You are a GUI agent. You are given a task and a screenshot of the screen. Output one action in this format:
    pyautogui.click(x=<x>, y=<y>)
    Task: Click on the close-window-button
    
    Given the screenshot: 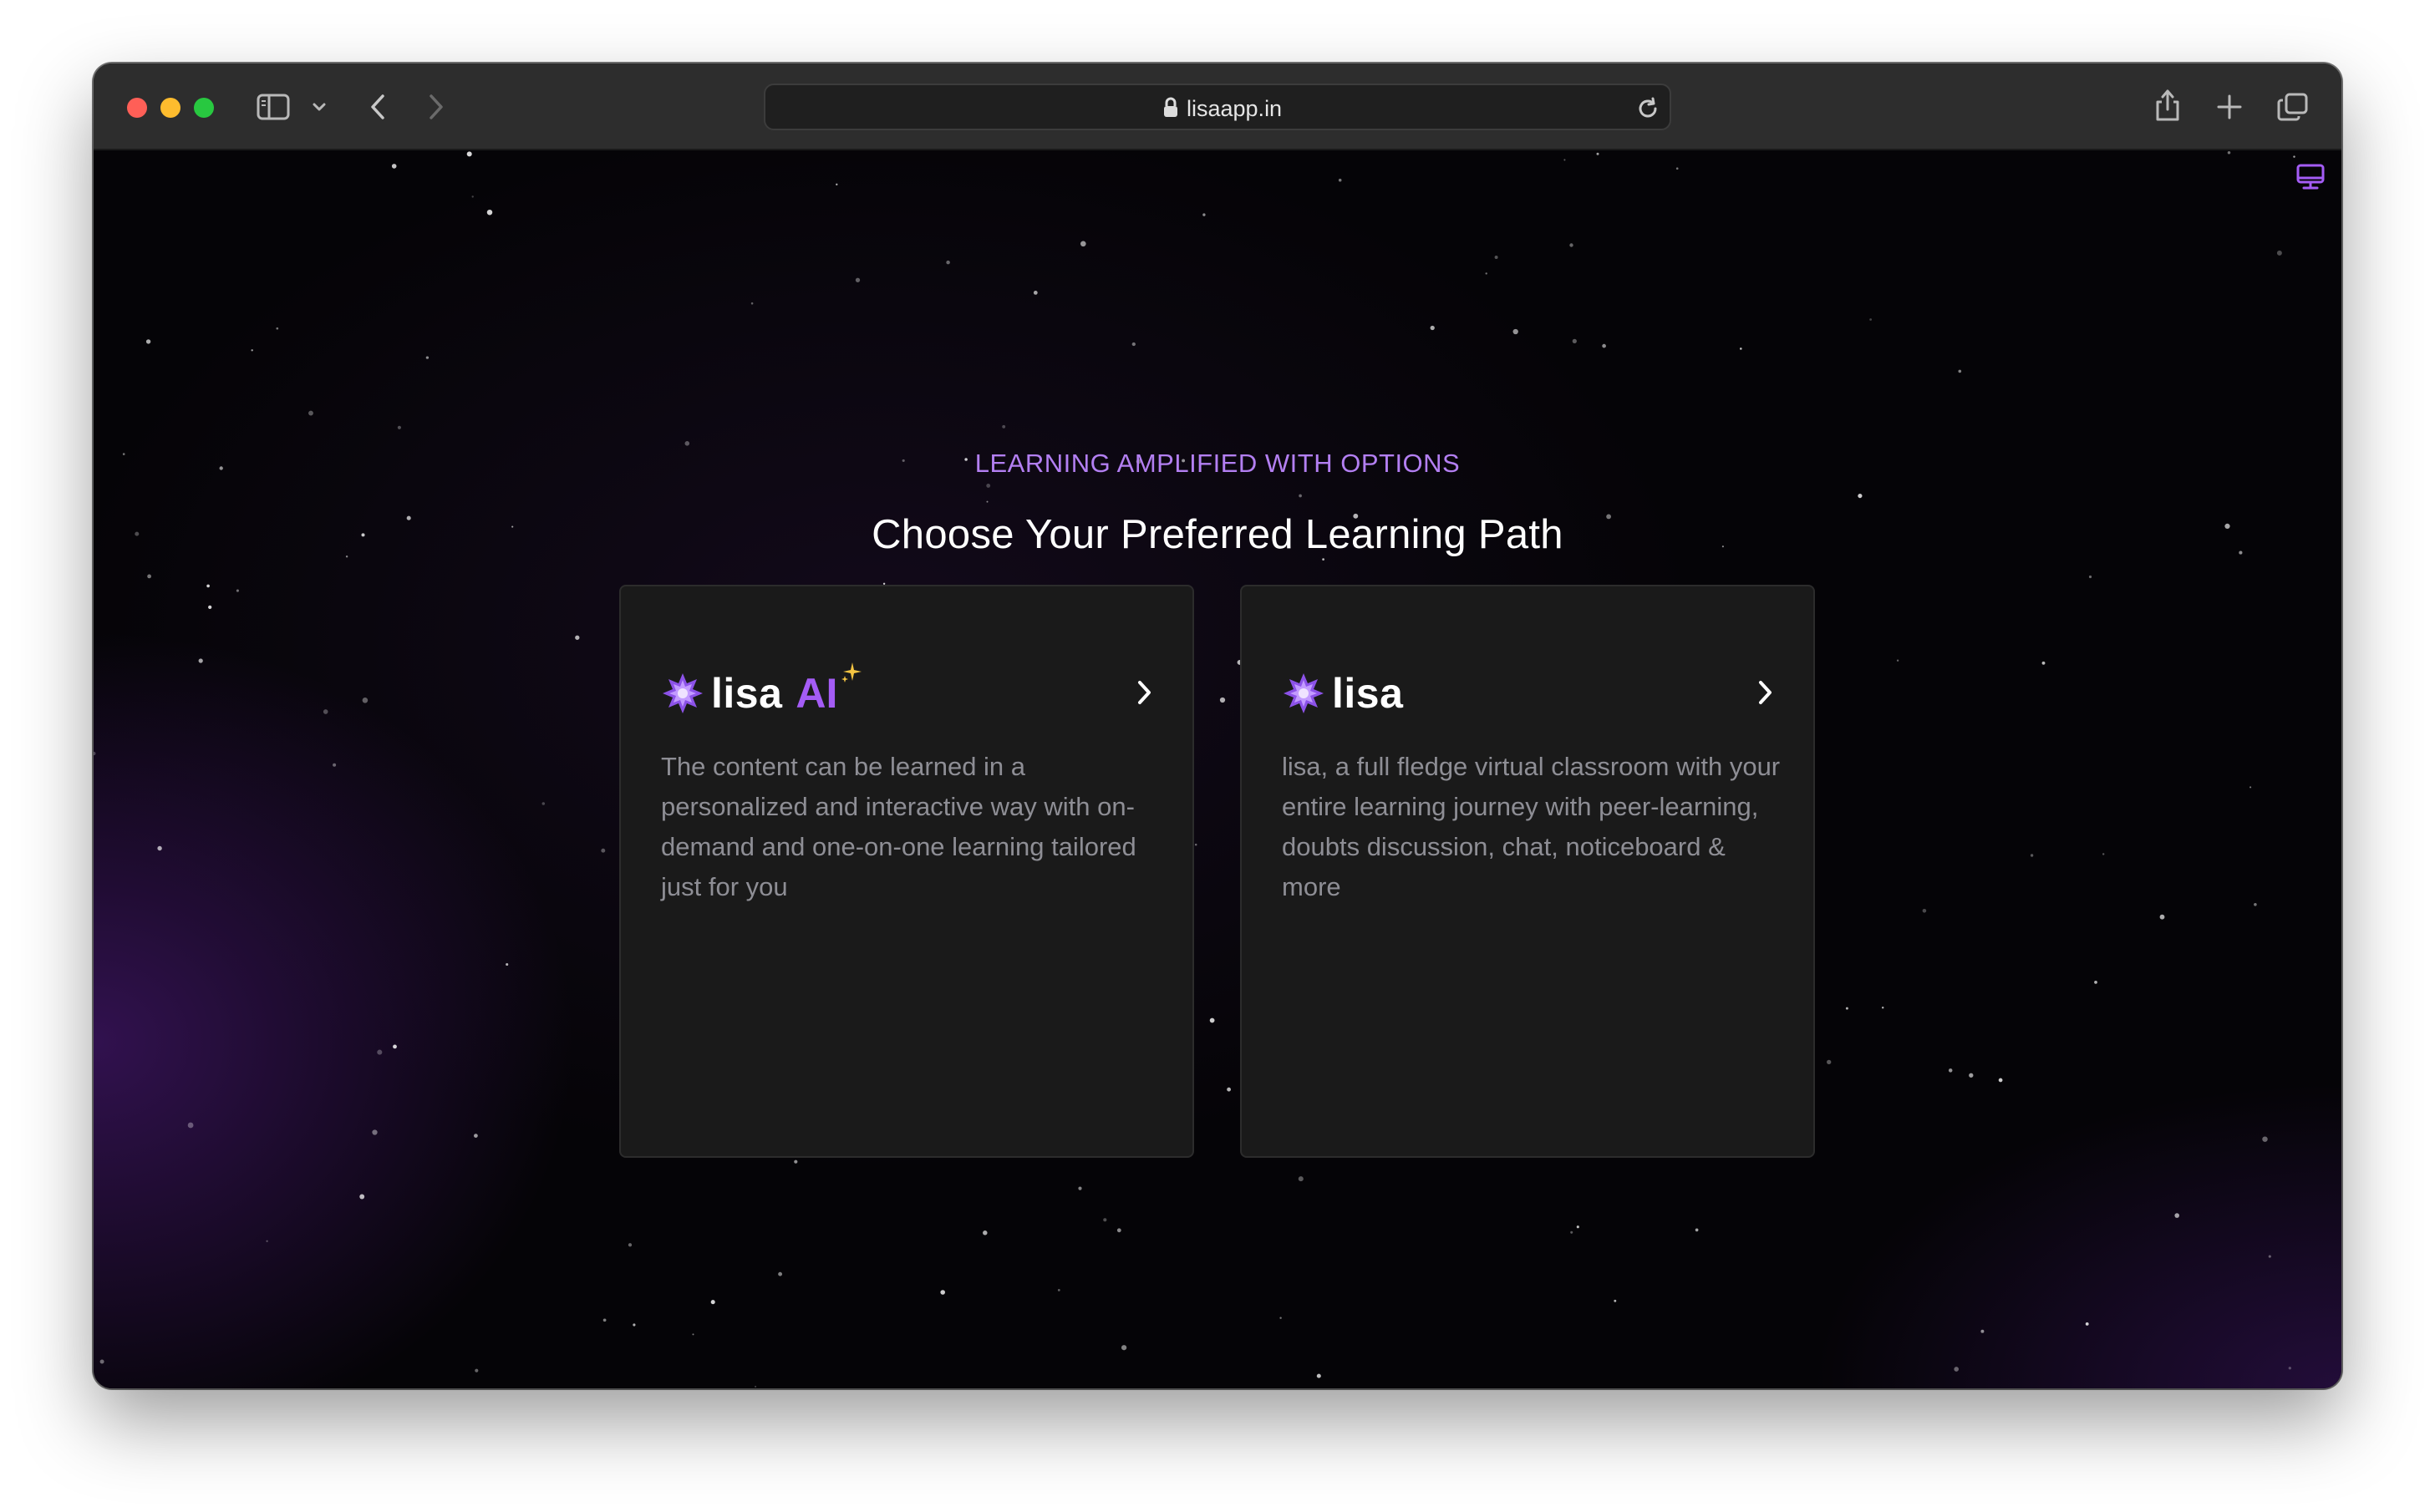 What is the action you would take?
    pyautogui.click(x=137, y=108)
    